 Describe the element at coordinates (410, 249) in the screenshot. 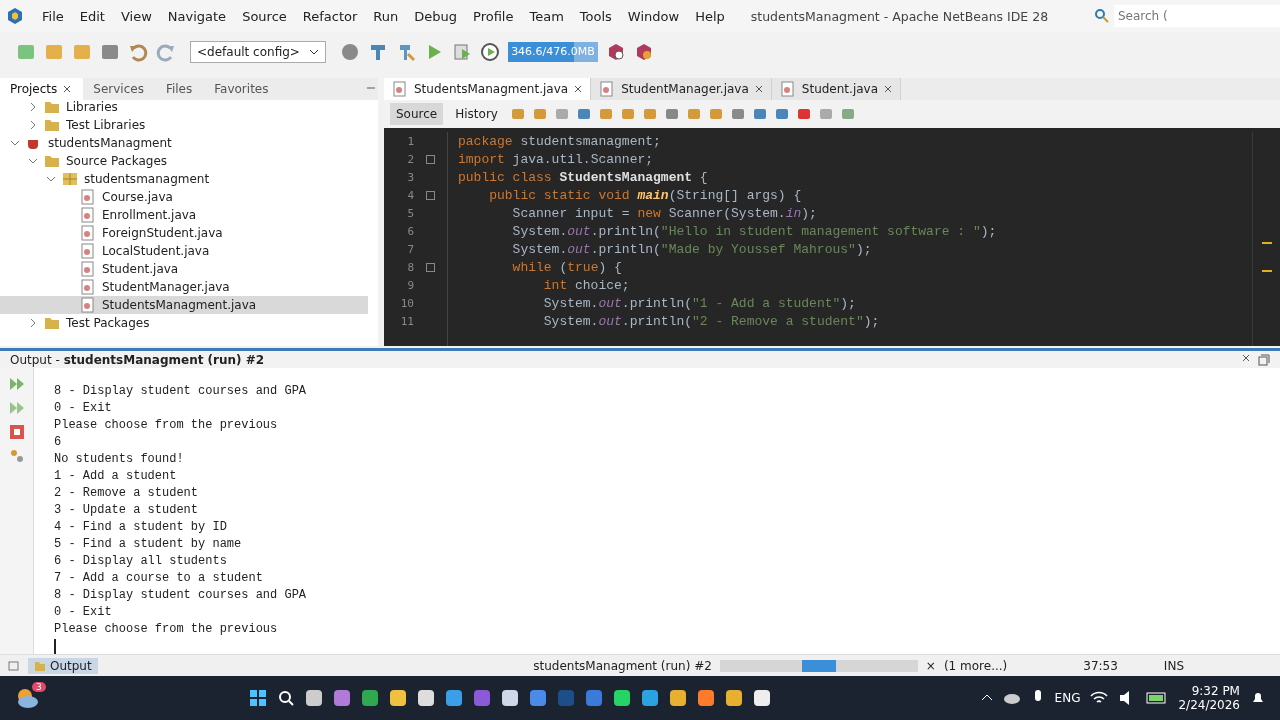

I see `line-number: 7` at that location.